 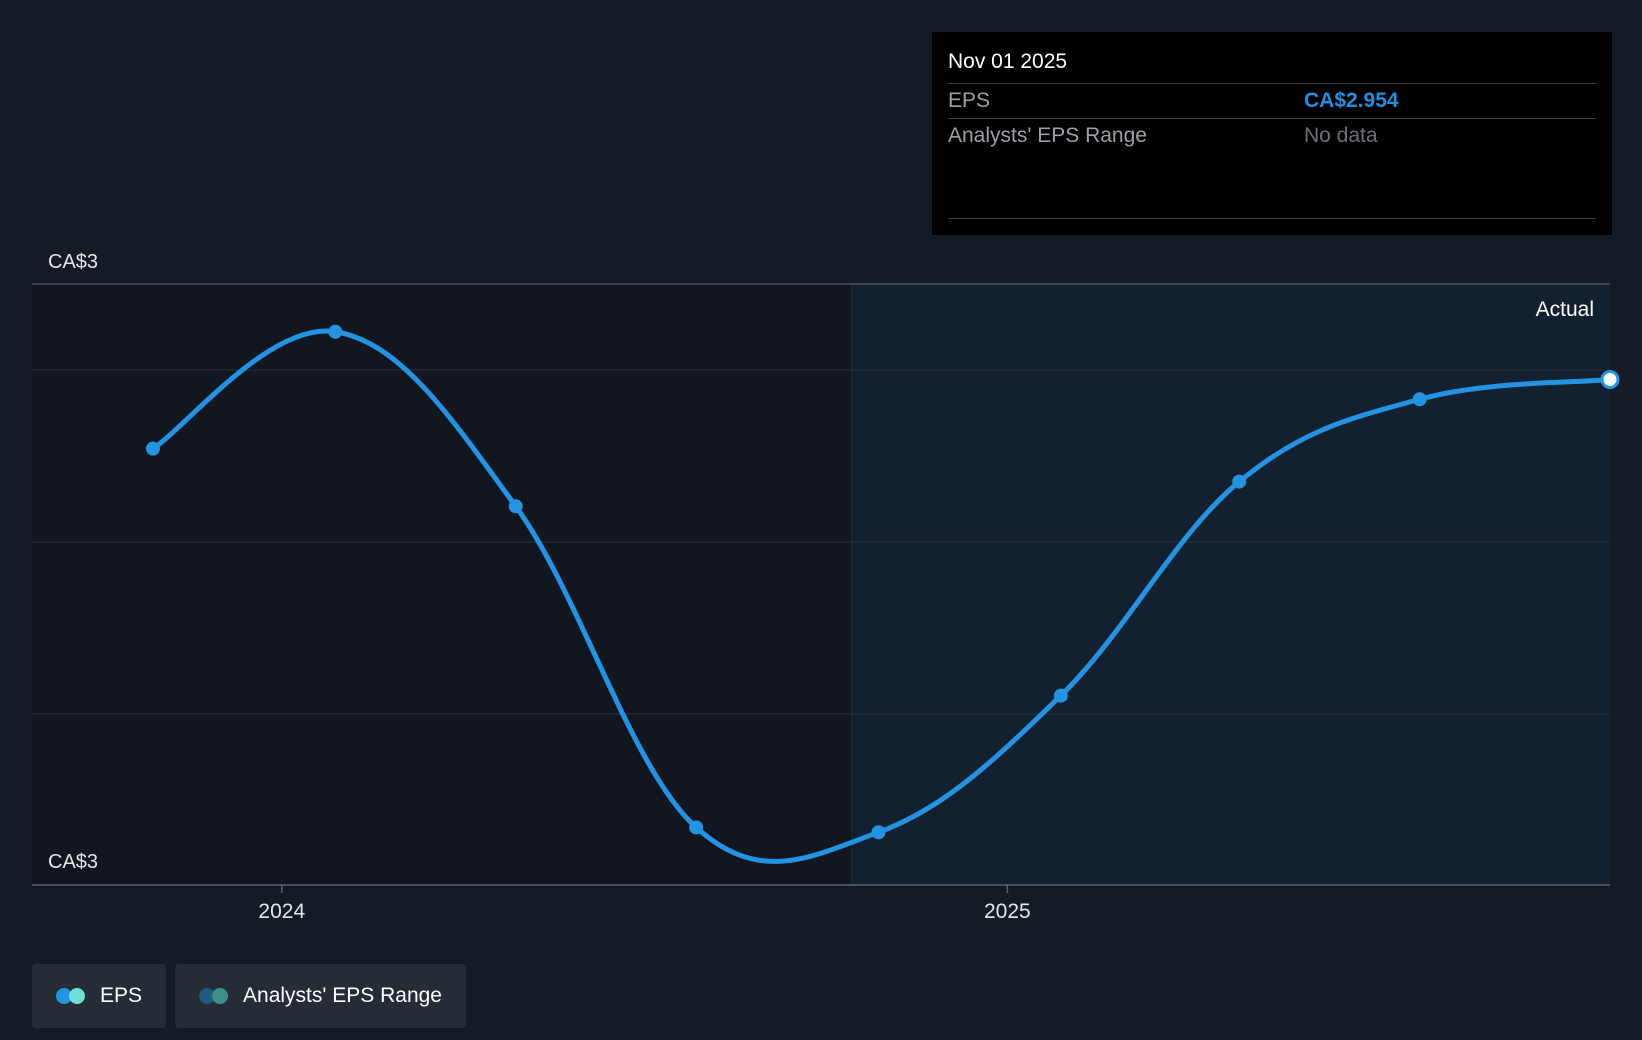 What do you see at coordinates (1610, 380) in the screenshot?
I see `eps-point-latest` at bounding box center [1610, 380].